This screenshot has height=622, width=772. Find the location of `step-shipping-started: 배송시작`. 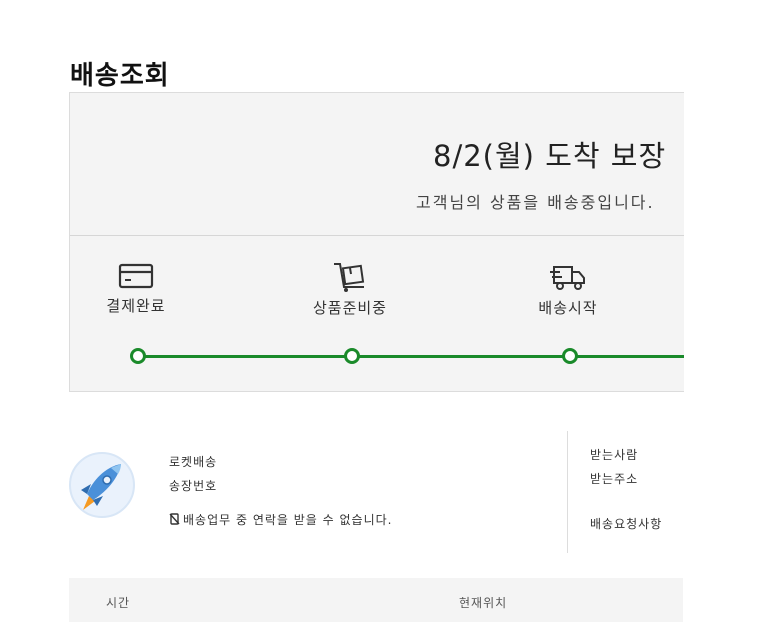

step-shipping-started: 배송시작 is located at coordinates (568, 289).